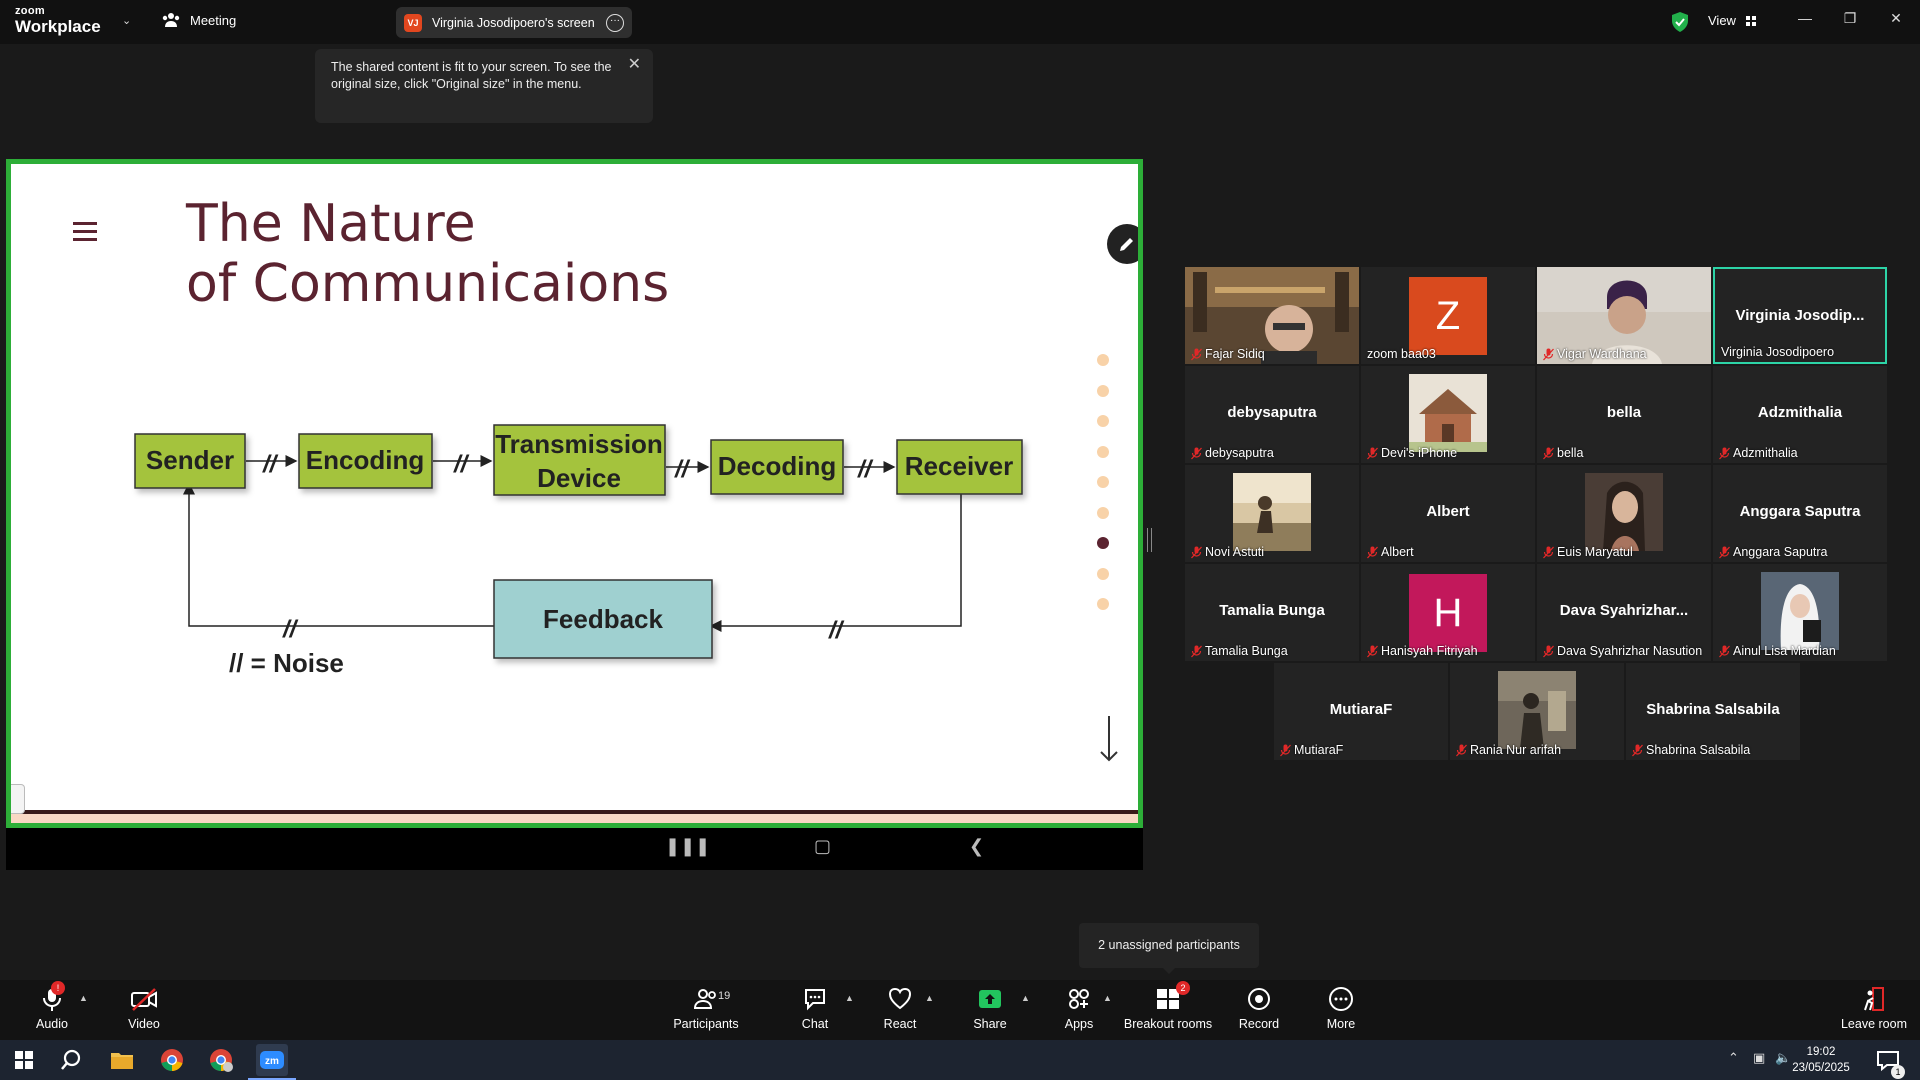 This screenshot has height=1080, width=1920. Describe the element at coordinates (574, 818) in the screenshot. I see `slide-footer-strip` at that location.